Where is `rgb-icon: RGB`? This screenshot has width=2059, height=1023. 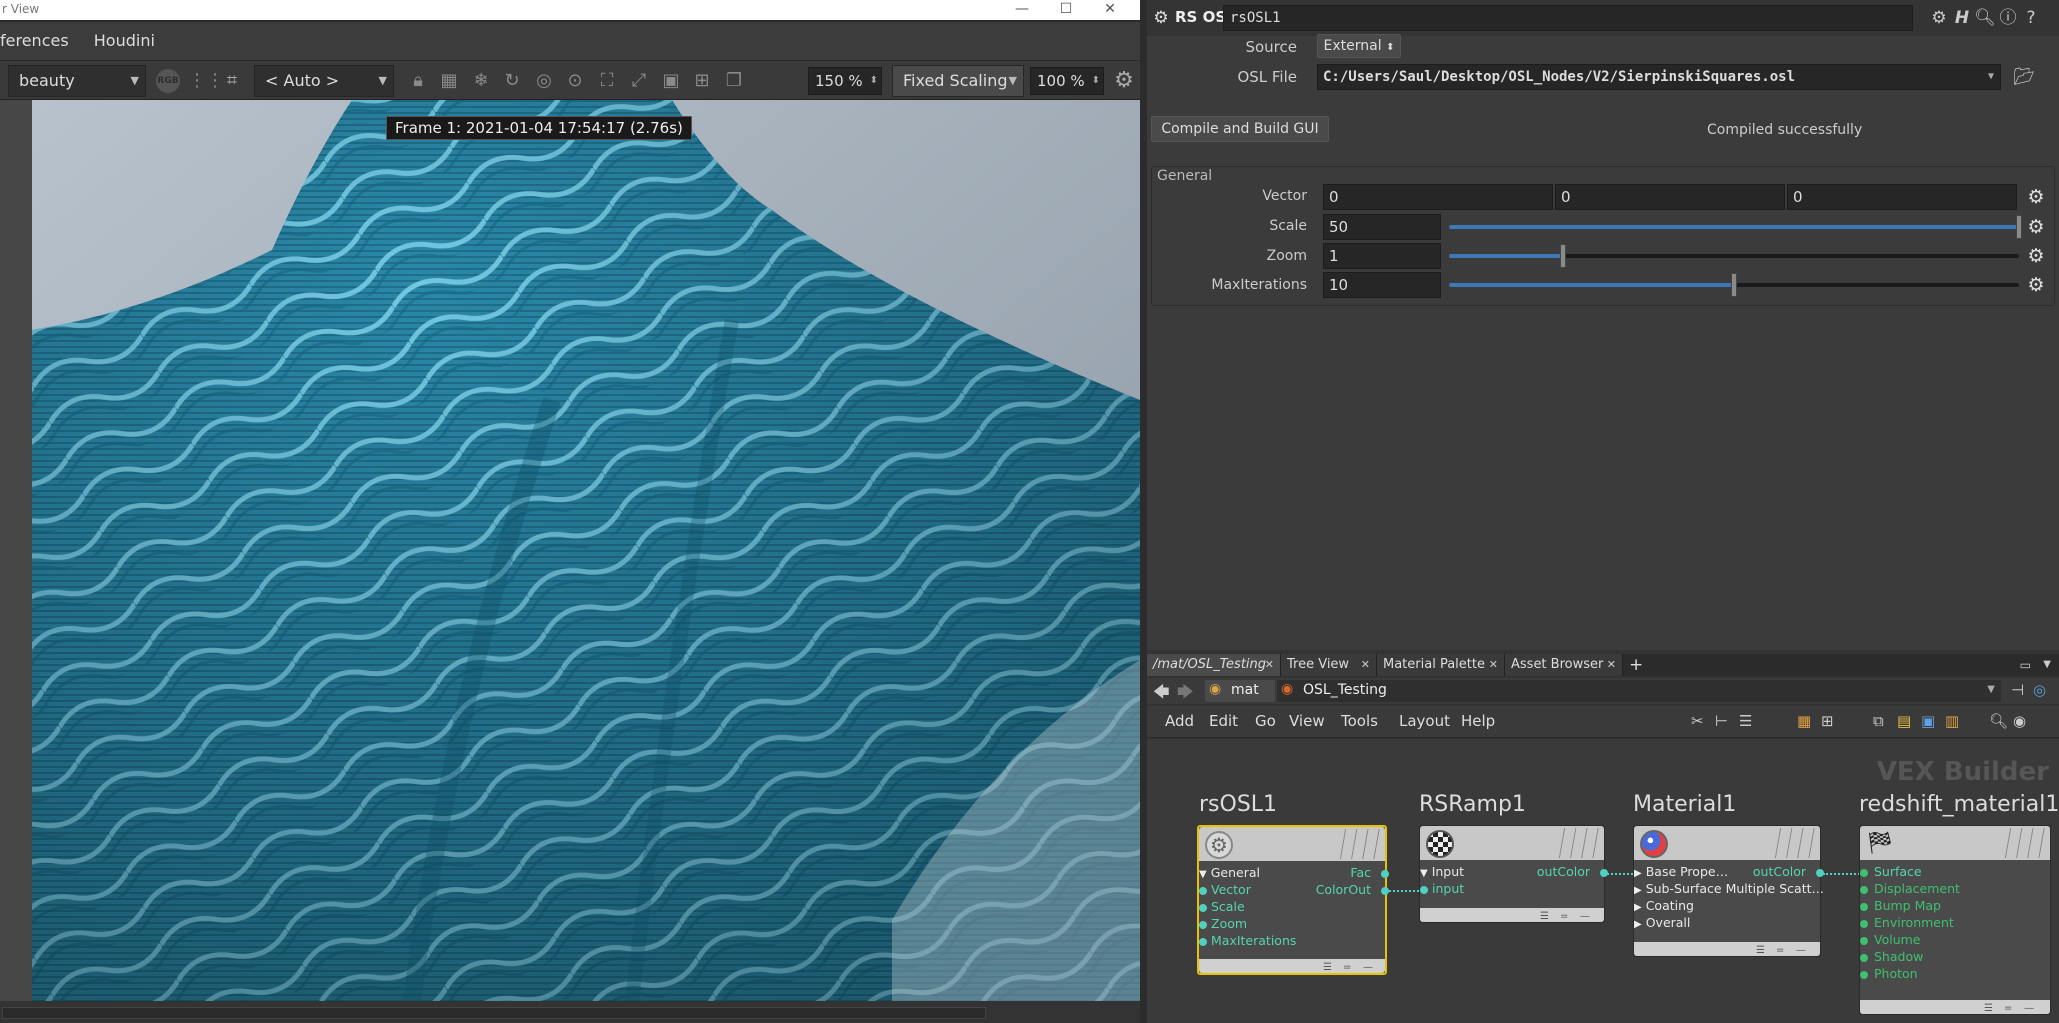 rgb-icon: RGB is located at coordinates (168, 81).